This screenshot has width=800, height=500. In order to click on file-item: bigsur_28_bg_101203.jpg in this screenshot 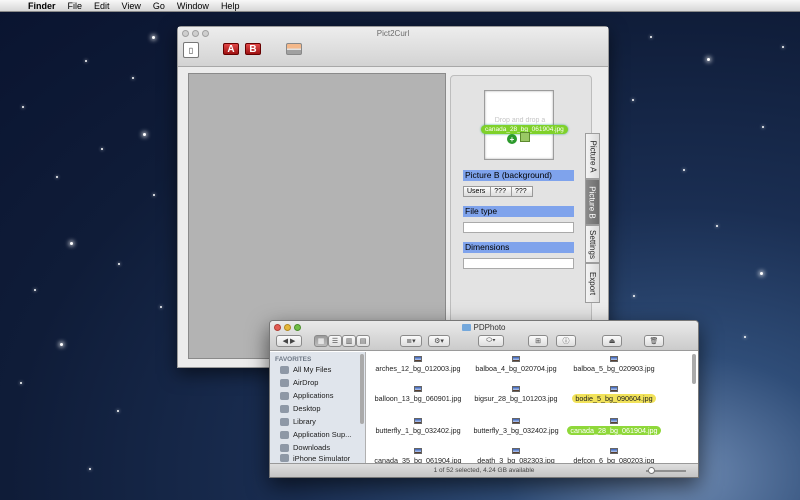, I will do `click(516, 394)`.